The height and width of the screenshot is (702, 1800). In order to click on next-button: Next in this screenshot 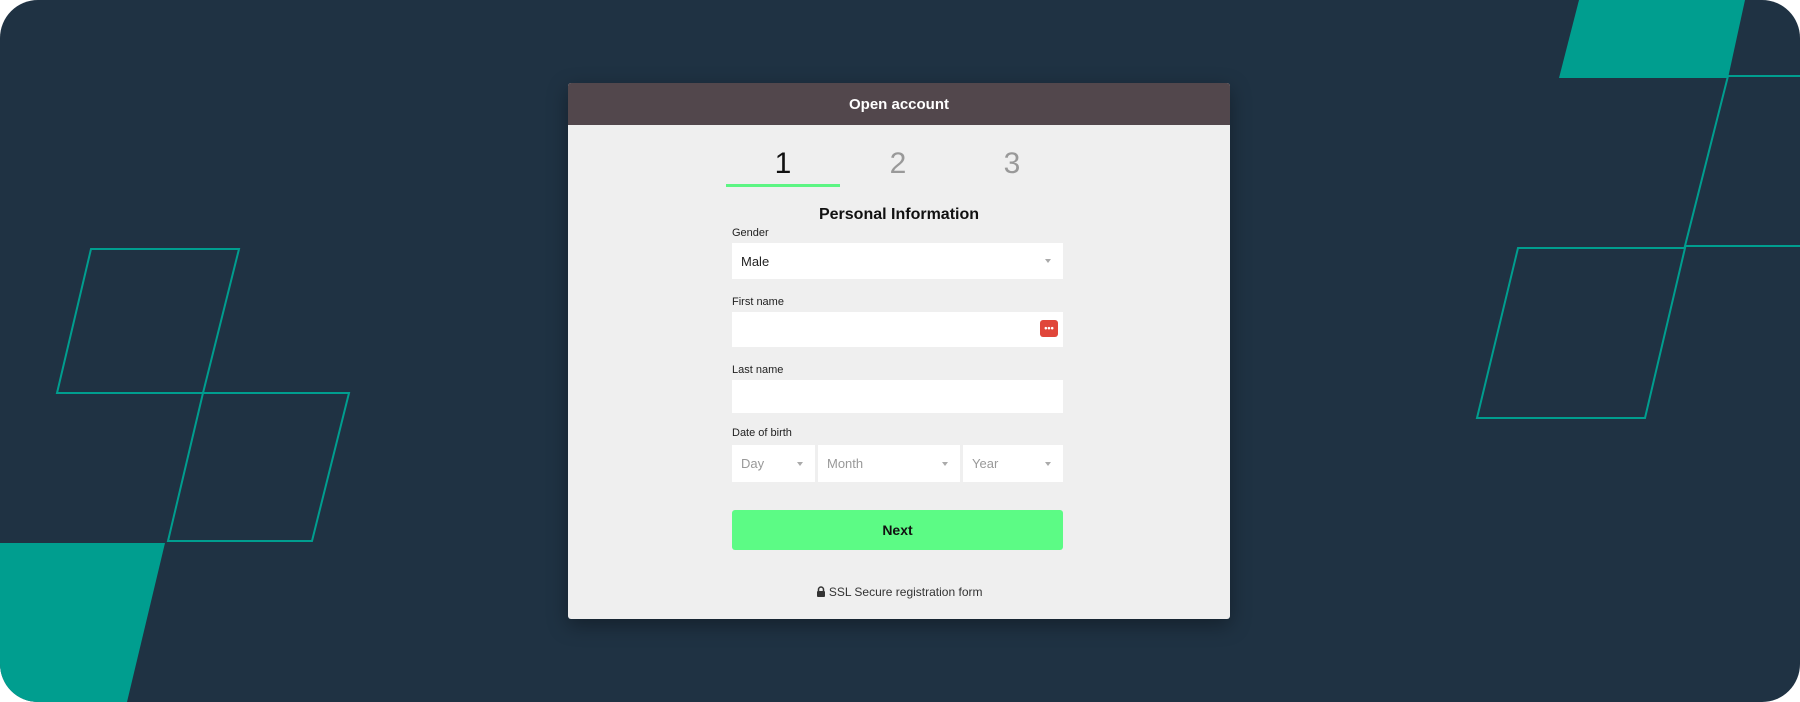, I will do `click(897, 530)`.